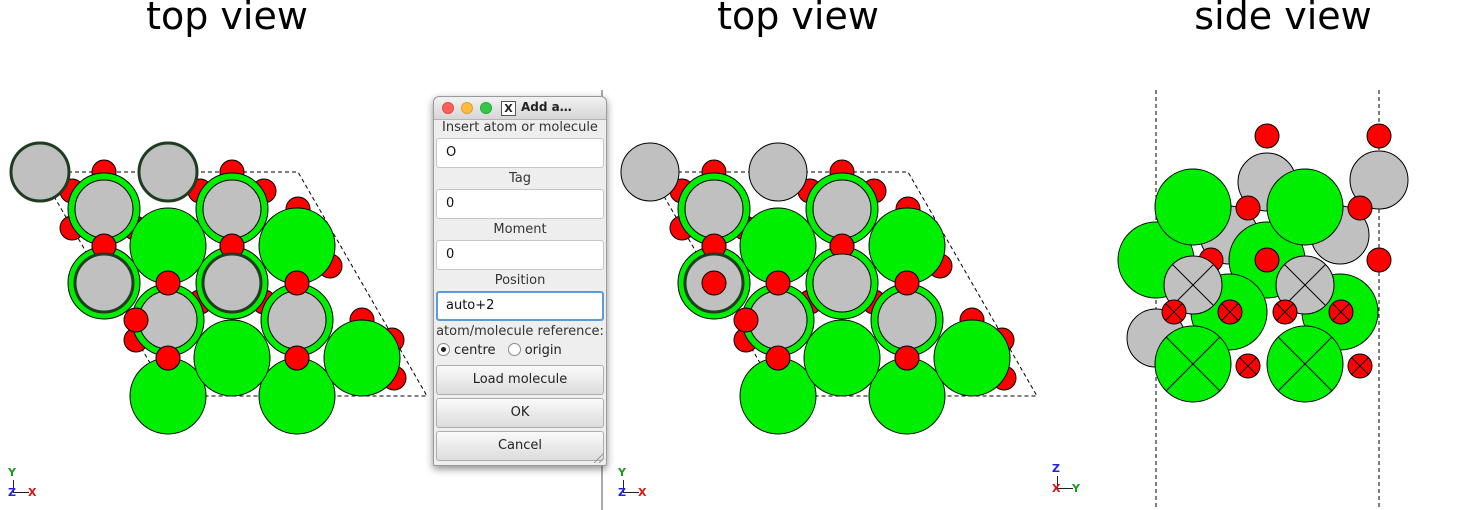 Image resolution: width=1472 pixels, height=510 pixels. I want to click on axes-left: Y Z X, so click(28, 485).